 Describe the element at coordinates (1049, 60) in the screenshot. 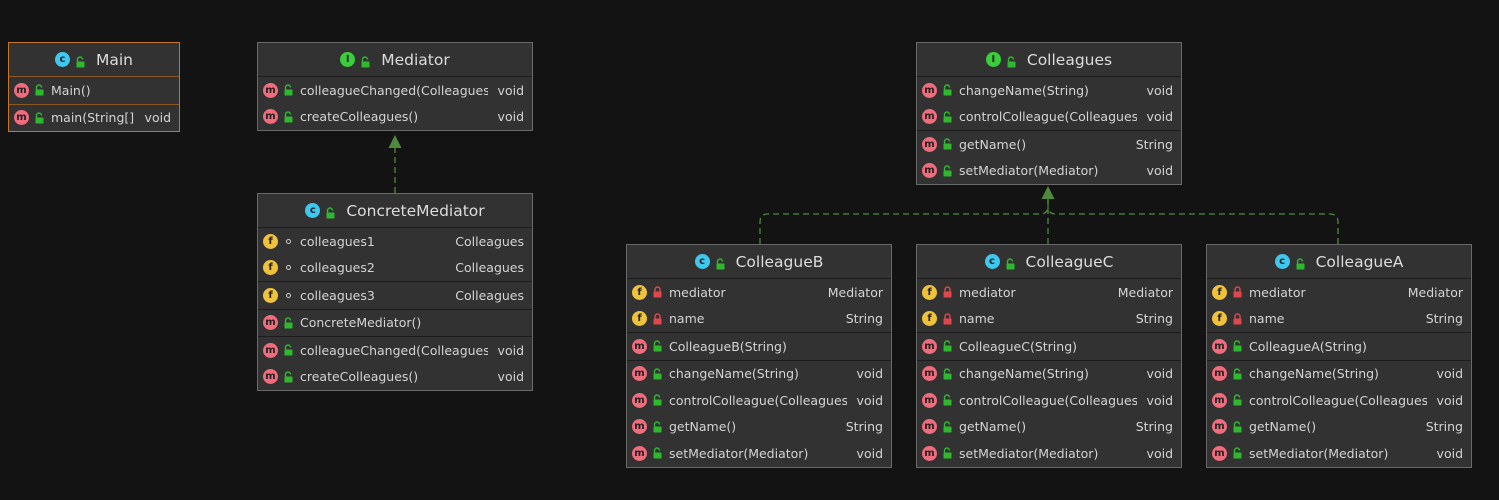

I see `class-header: I Colleagues` at that location.